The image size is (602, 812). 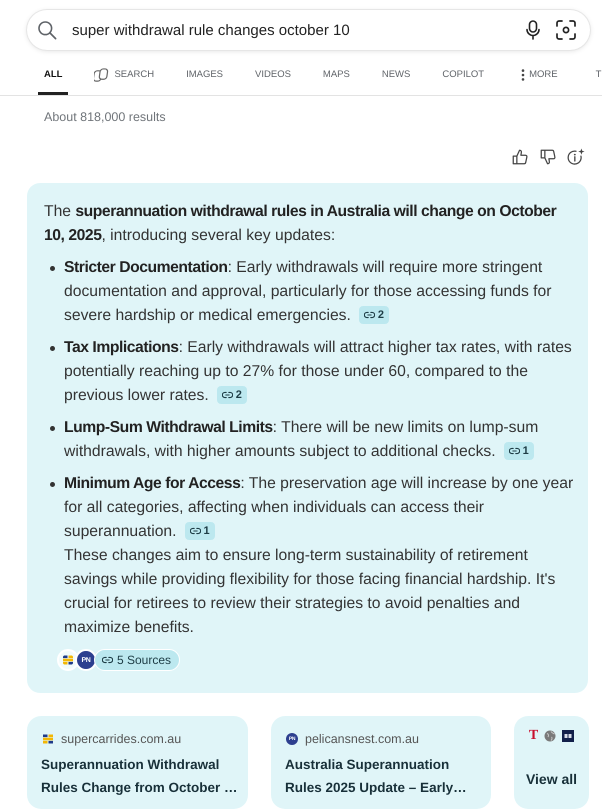 I want to click on thumbs-up-icon, so click(x=520, y=157).